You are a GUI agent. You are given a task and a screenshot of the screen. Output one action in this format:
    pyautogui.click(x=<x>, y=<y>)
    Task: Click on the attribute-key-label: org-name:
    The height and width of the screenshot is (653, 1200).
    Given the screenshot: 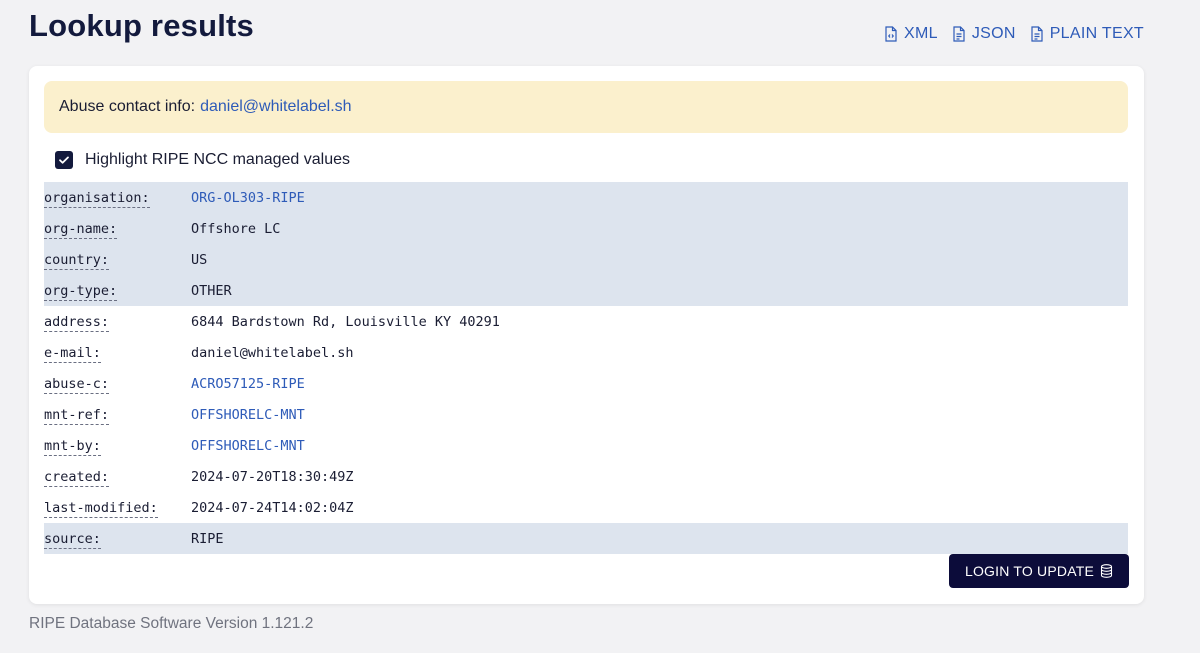 What is the action you would take?
    pyautogui.click(x=81, y=229)
    